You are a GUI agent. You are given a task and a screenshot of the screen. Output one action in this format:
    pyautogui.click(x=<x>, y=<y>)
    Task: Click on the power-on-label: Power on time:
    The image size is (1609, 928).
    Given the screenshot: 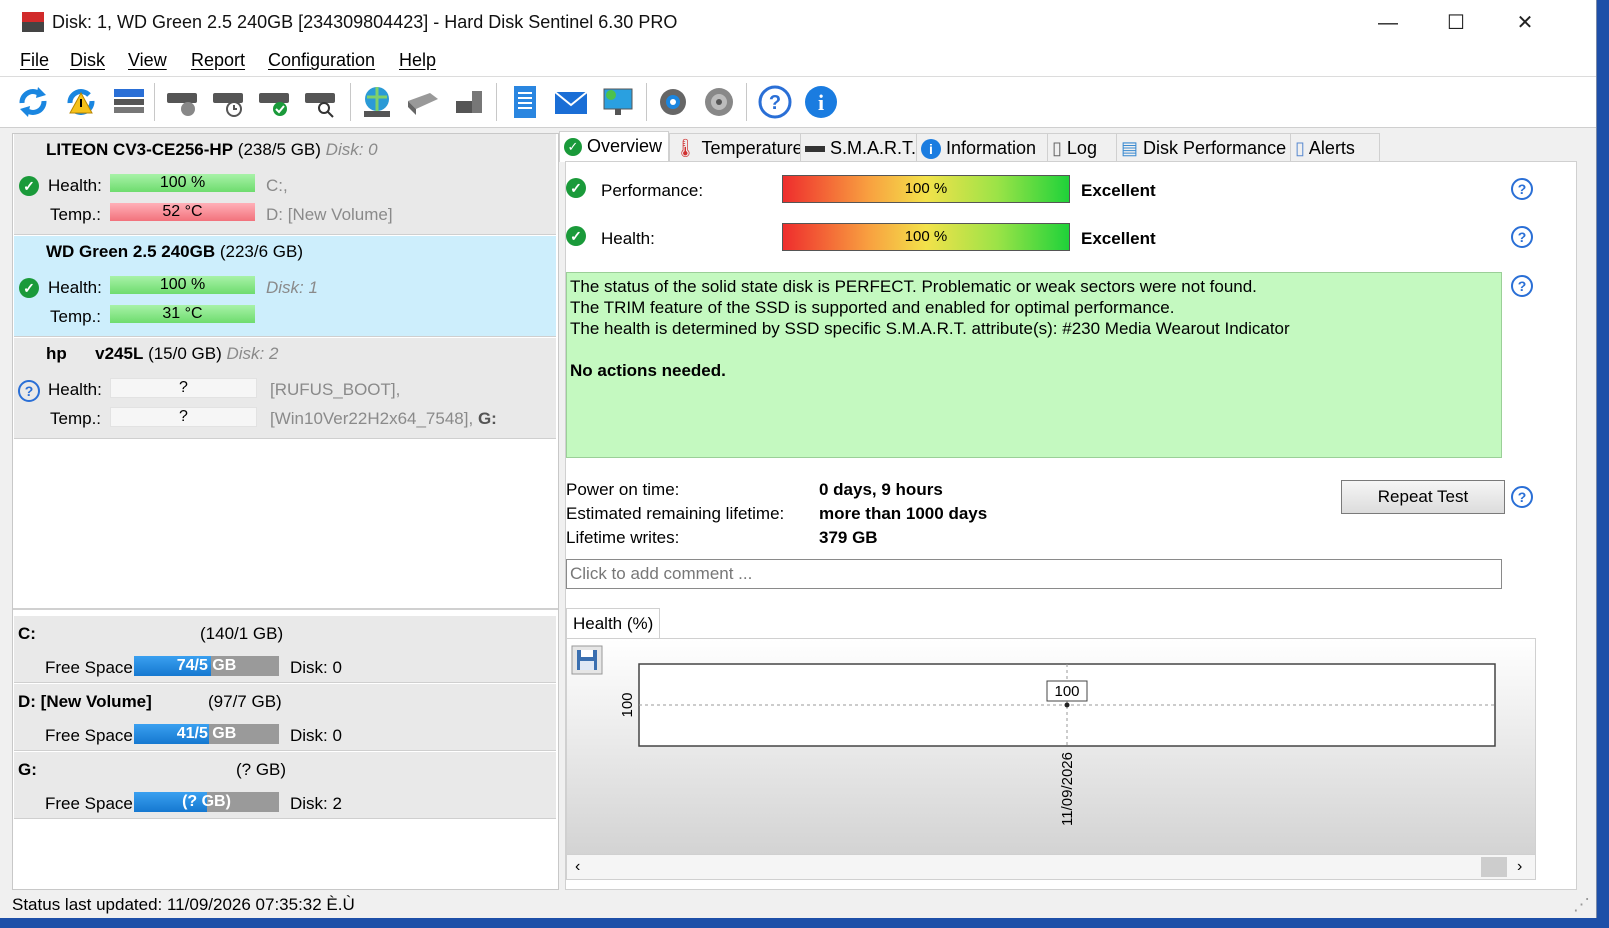 What is the action you would take?
    pyautogui.click(x=623, y=489)
    